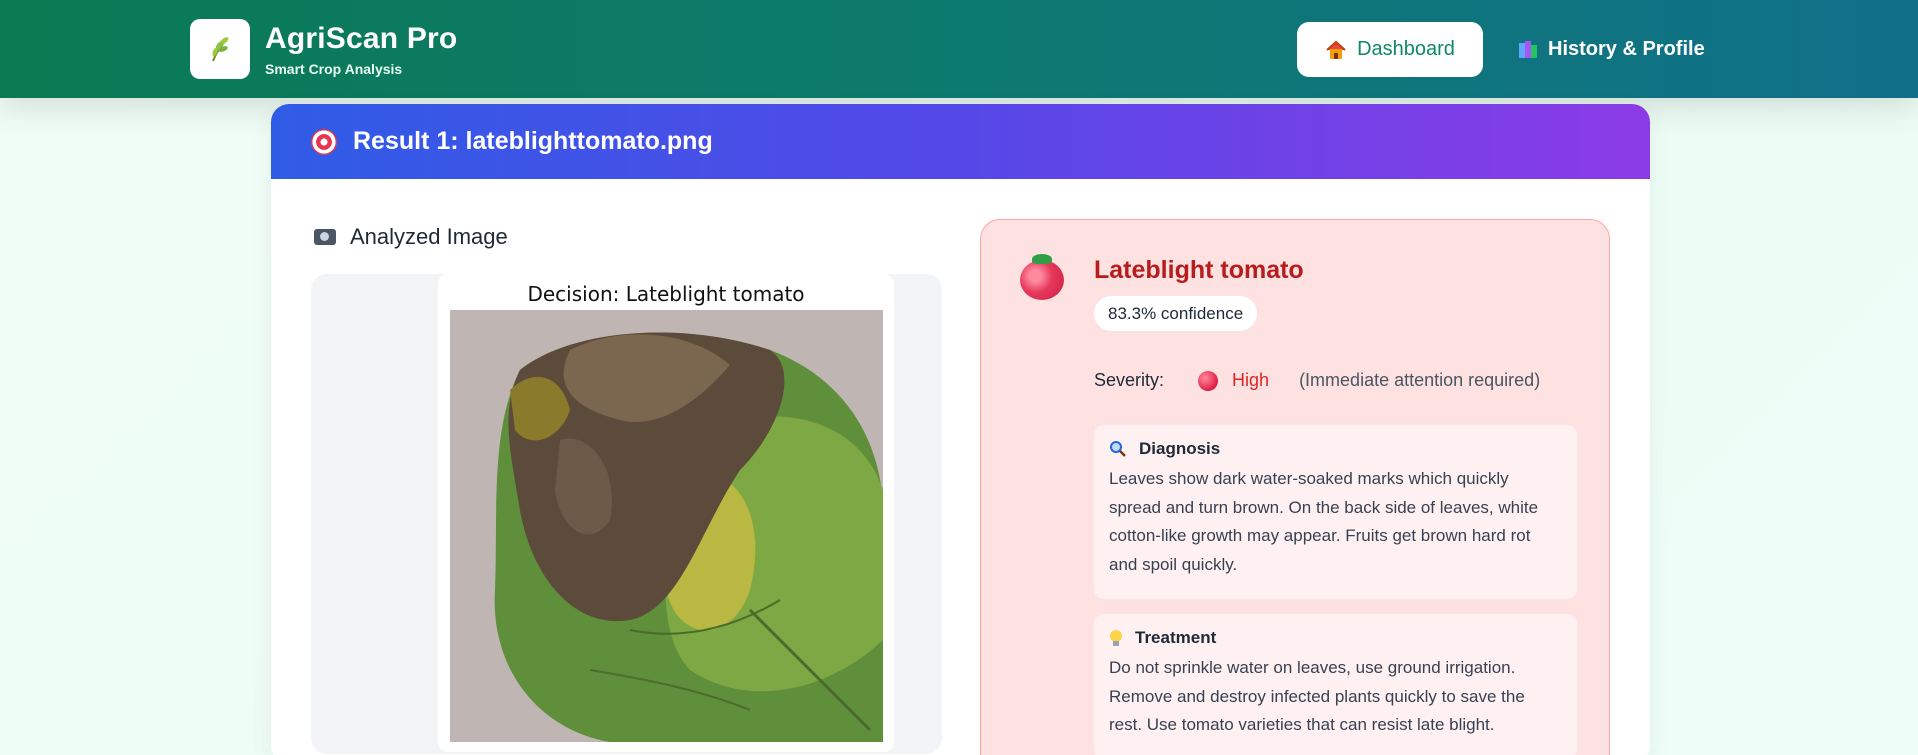  I want to click on confidence-badge: 83.3% confidence, so click(1176, 313).